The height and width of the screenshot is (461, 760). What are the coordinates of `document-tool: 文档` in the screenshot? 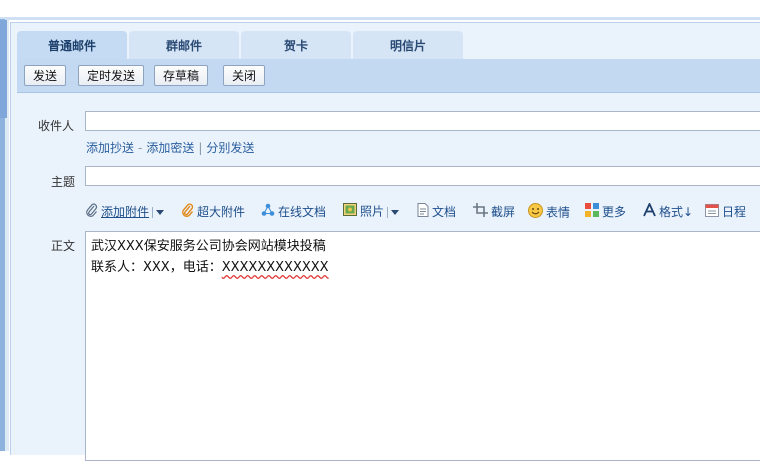 It's located at (436, 211).